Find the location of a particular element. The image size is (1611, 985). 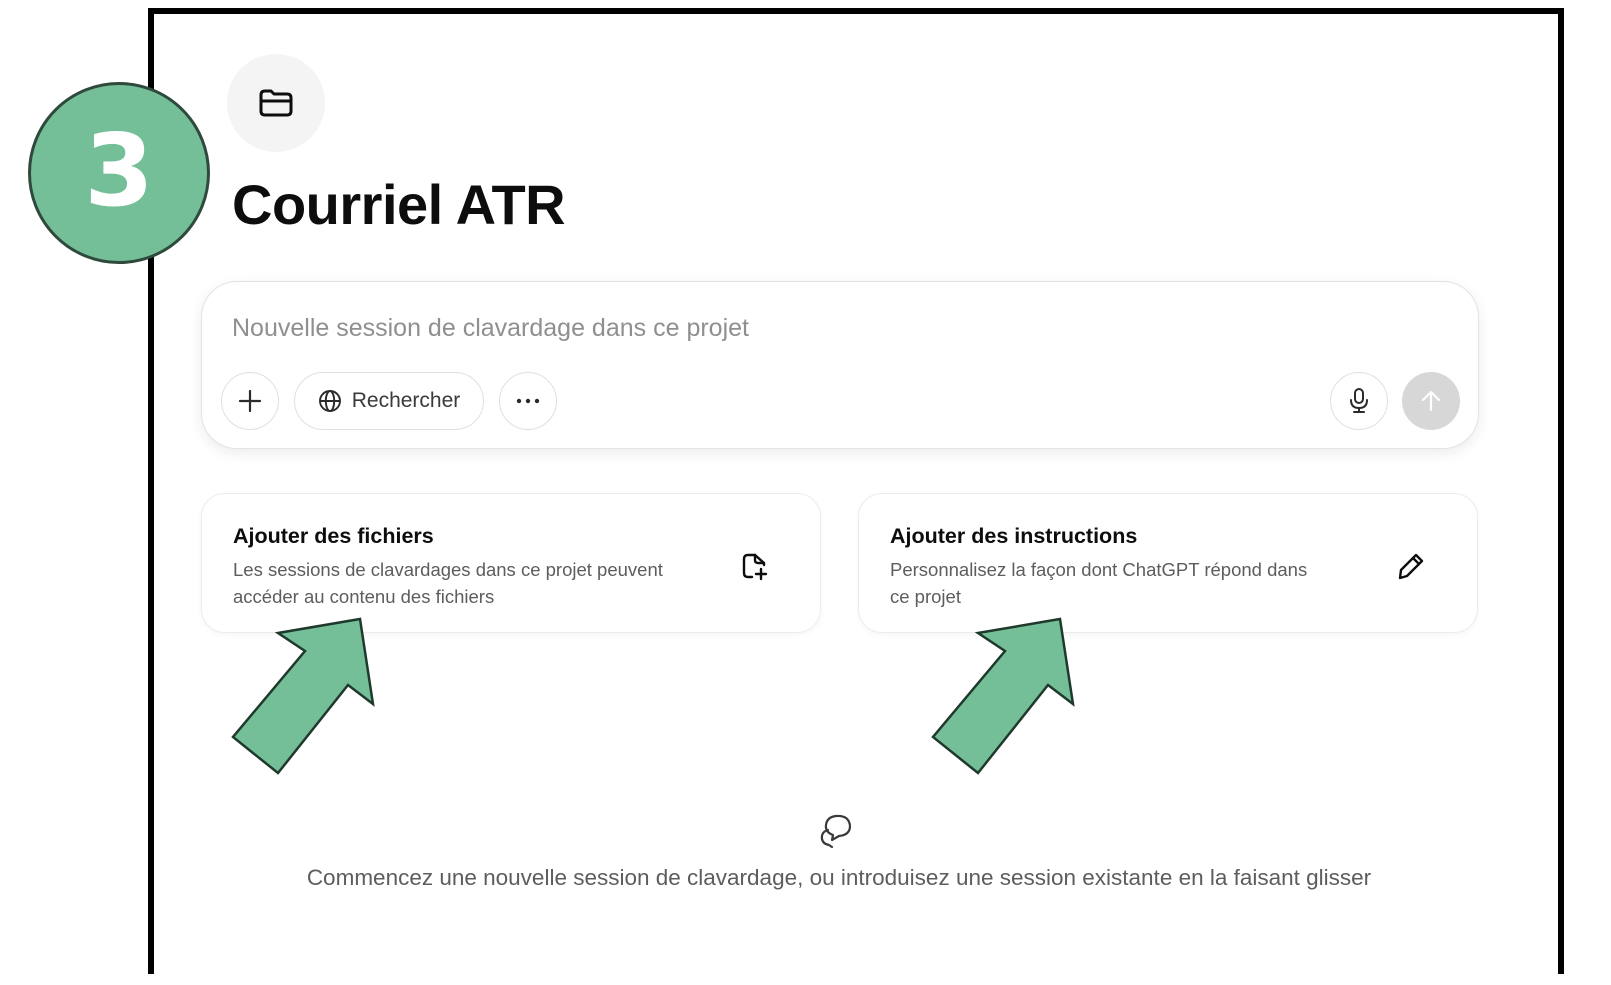

arrow-up-icon is located at coordinates (1431, 401).